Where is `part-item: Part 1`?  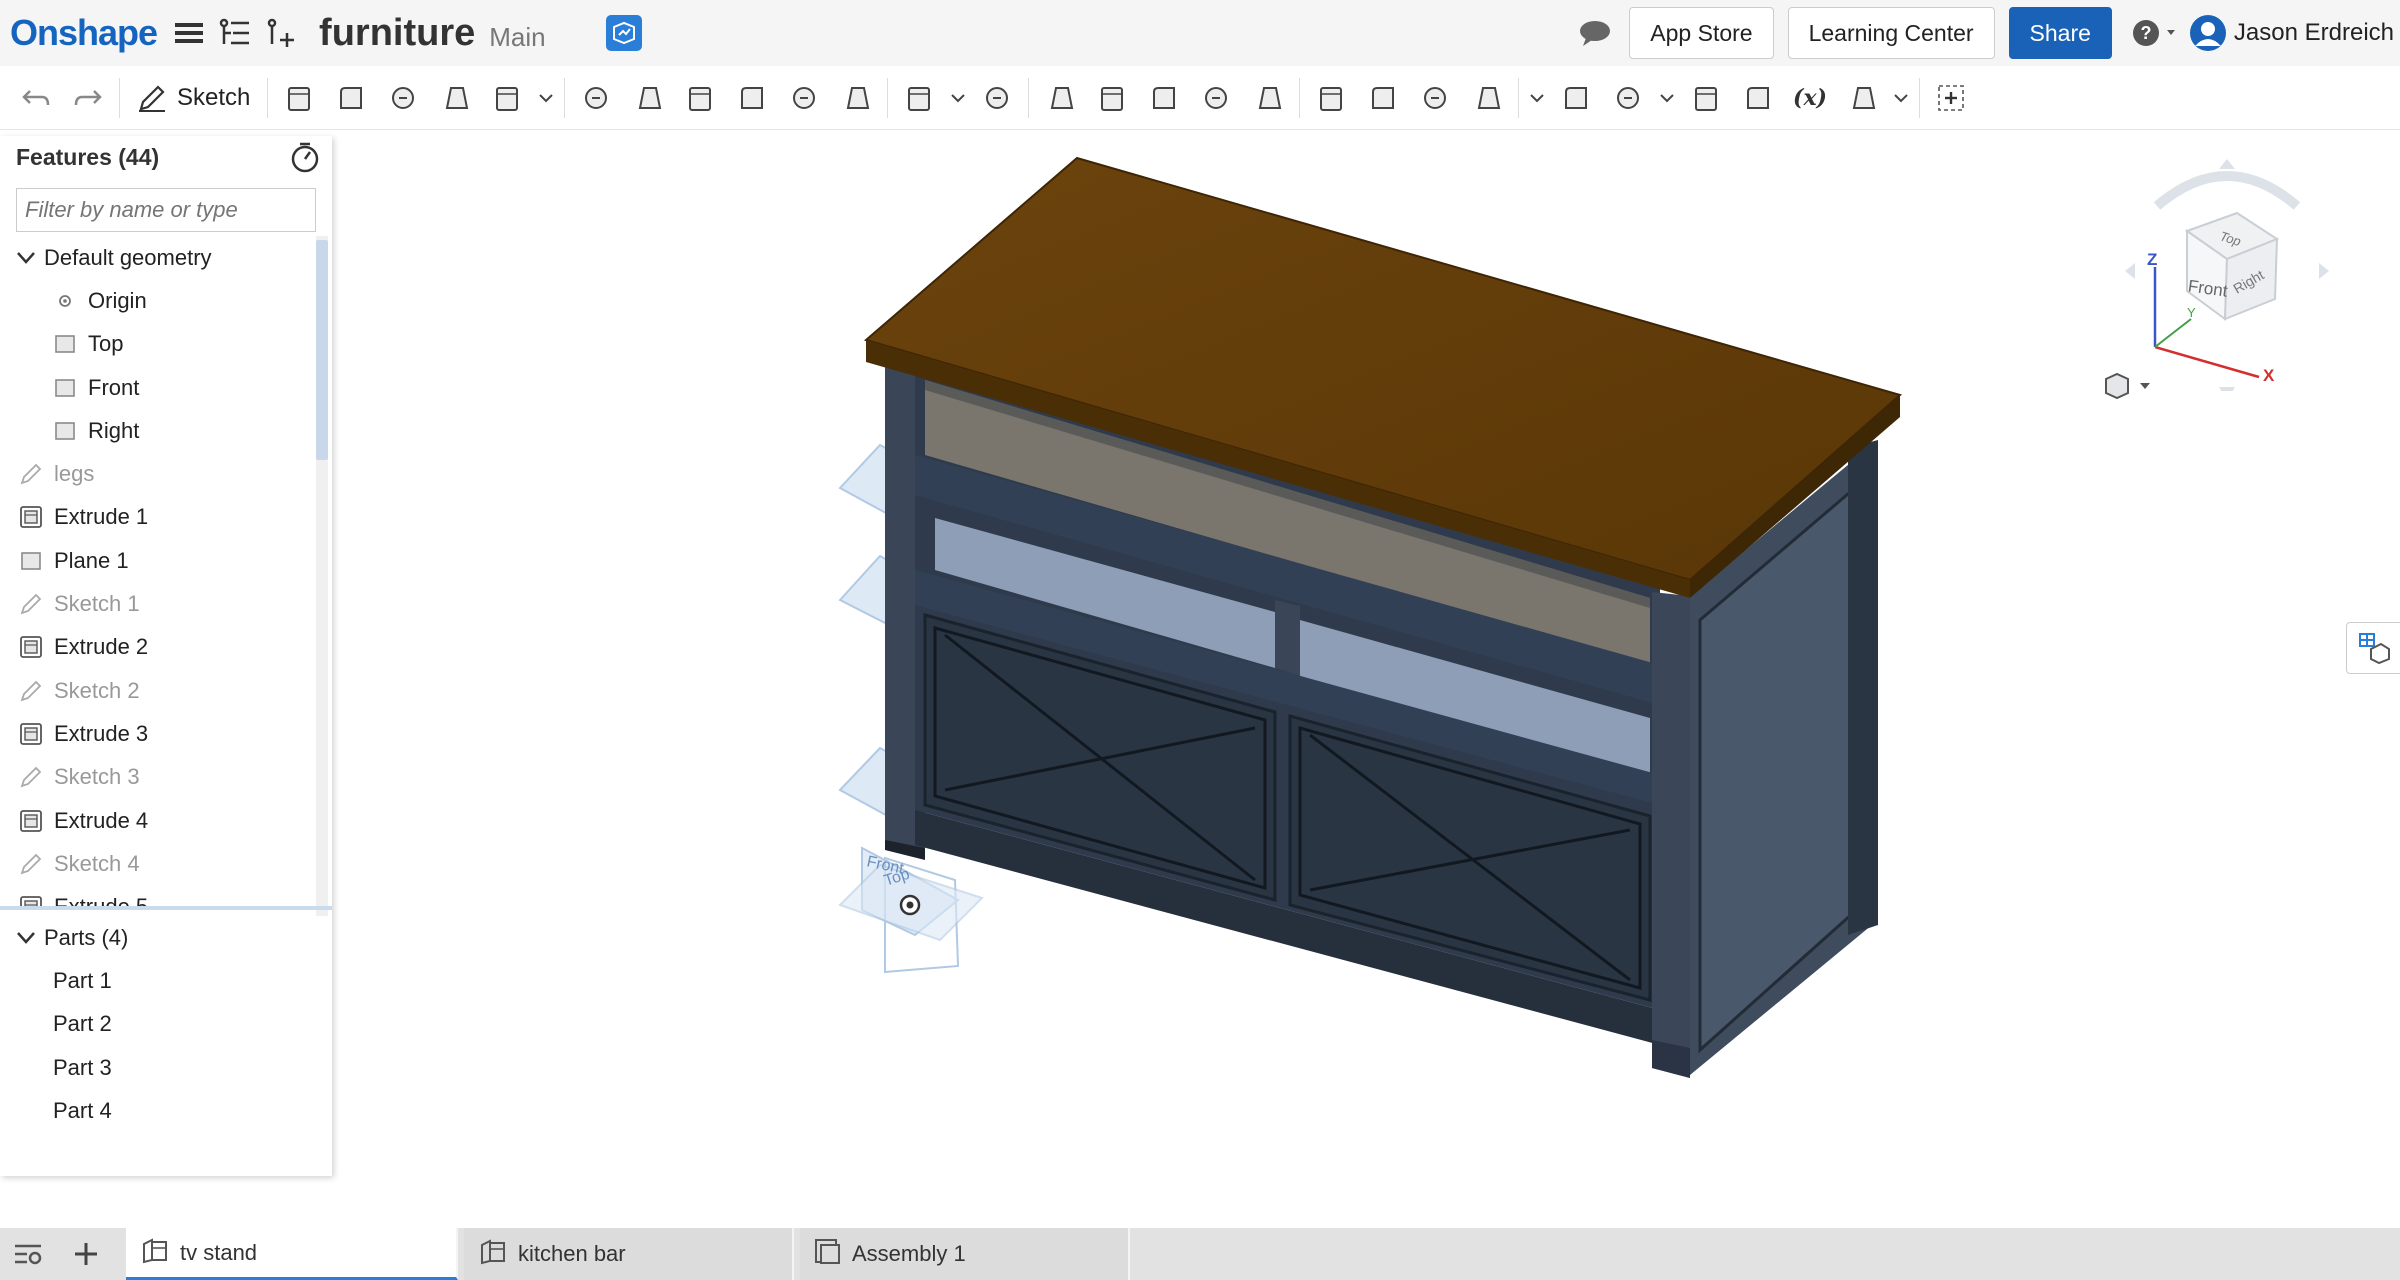
part-item: Part 1 is located at coordinates (158, 980).